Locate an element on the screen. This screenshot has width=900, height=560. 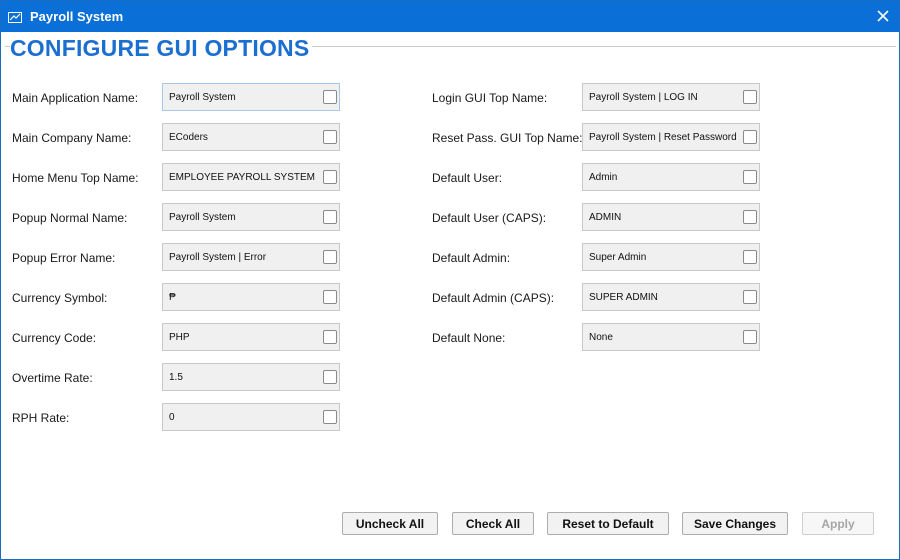
field-value: Payroll System | LOG IN is located at coordinates (643, 97).